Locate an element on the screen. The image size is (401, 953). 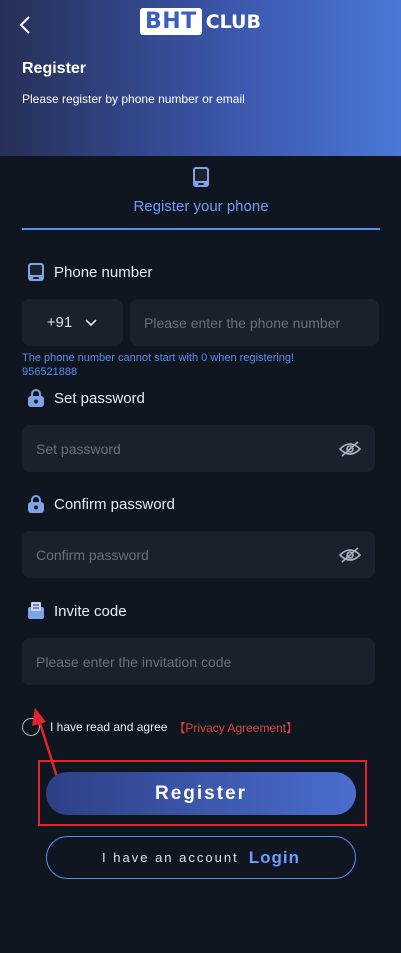
privacy-agreement-link: 【Privacy Agreement】 is located at coordinates (235, 727).